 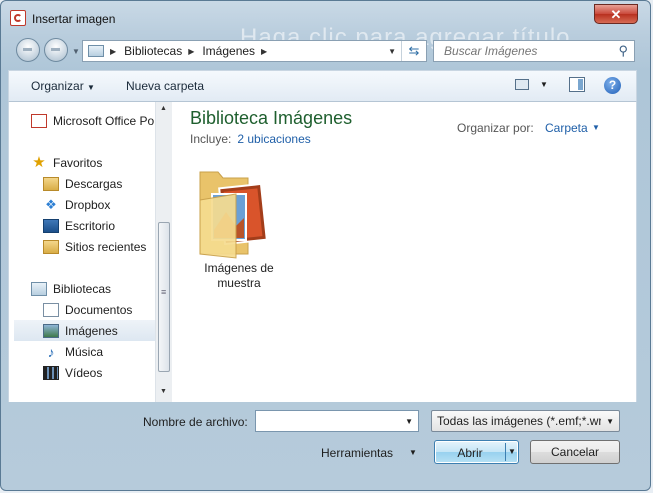 I want to click on open-options-dropdown-icon: ▼, so click(x=512, y=451).